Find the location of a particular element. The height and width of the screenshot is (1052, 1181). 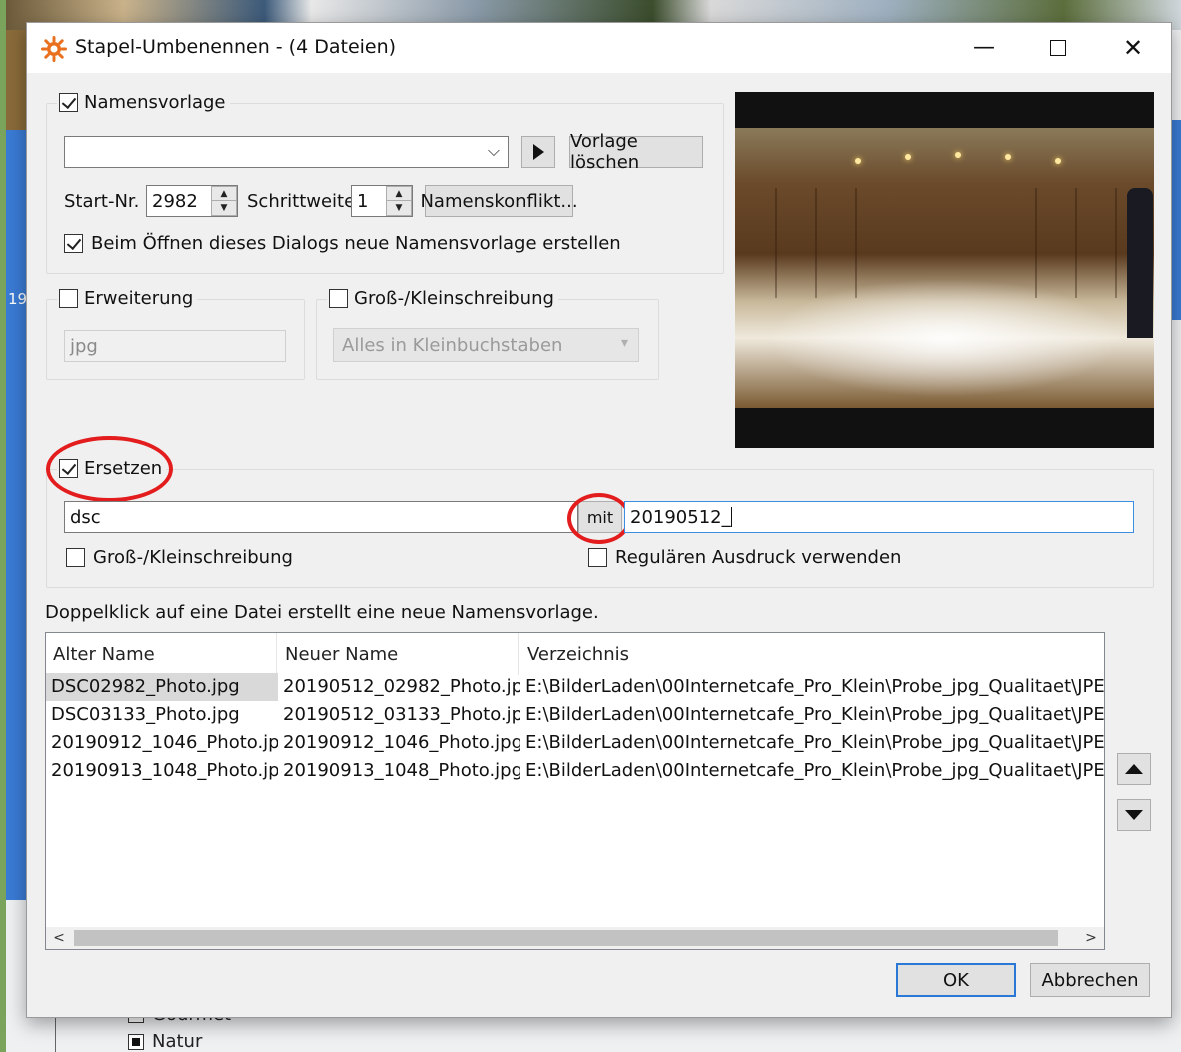

template-checkbox-box is located at coordinates (68, 102).